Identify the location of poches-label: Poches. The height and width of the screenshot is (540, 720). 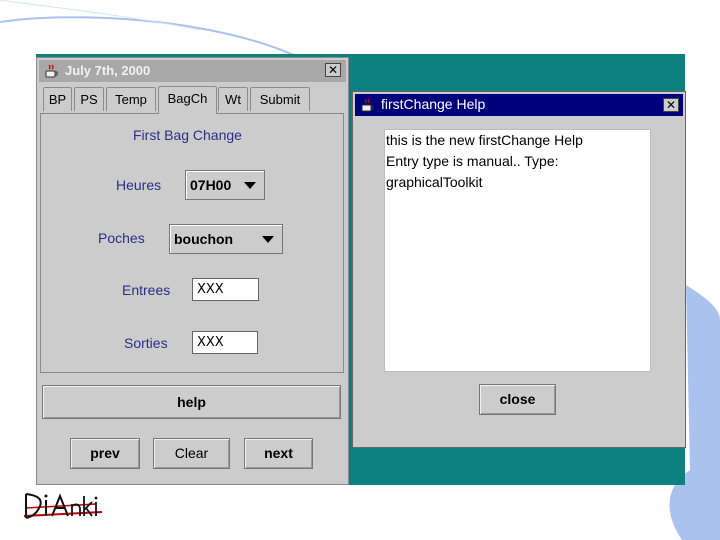
(121, 238).